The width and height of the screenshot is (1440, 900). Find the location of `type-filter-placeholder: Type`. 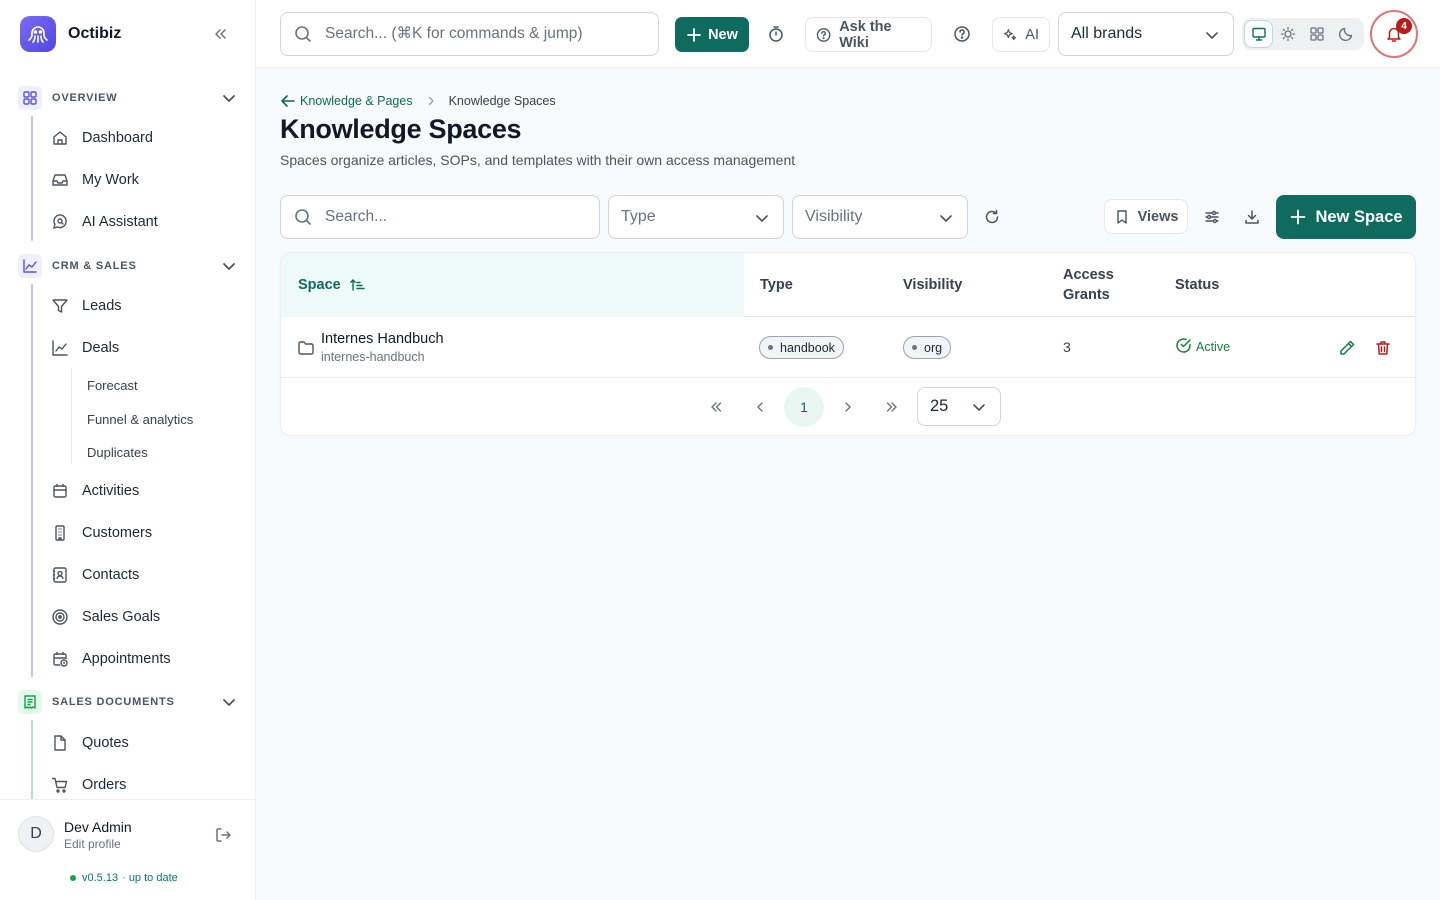

type-filter-placeholder: Type is located at coordinates (638, 216).